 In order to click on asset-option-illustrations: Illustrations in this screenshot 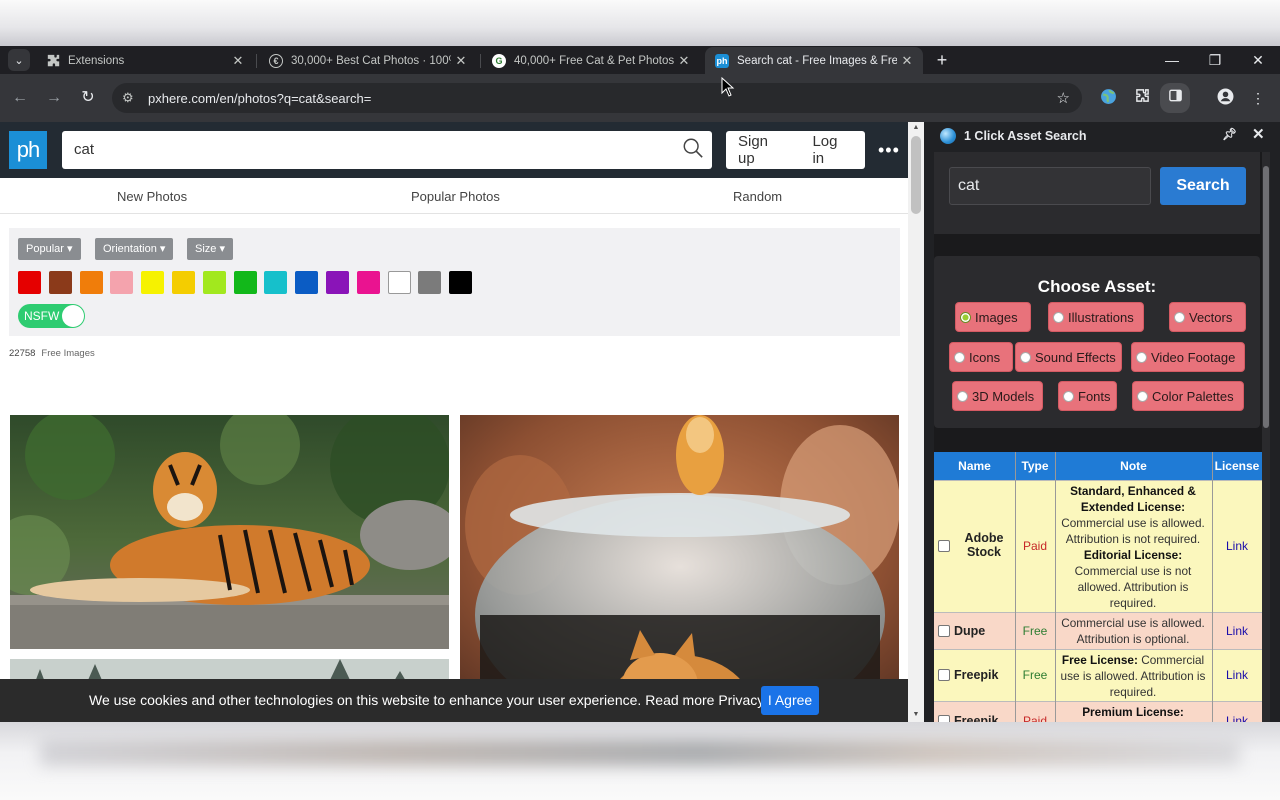, I will do `click(1096, 317)`.